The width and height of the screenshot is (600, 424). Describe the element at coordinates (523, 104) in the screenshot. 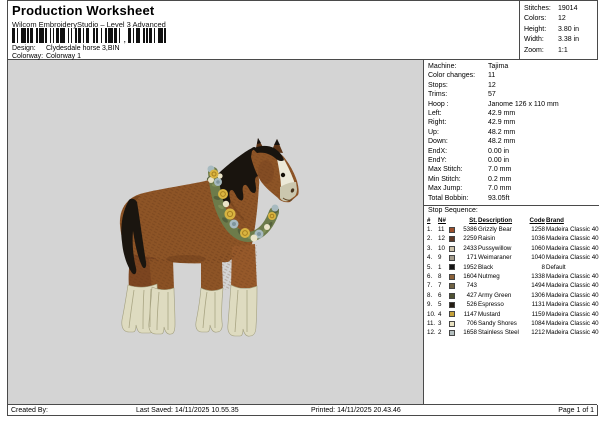

I see `machine-info-value: Janome 126 x 110 mm` at that location.